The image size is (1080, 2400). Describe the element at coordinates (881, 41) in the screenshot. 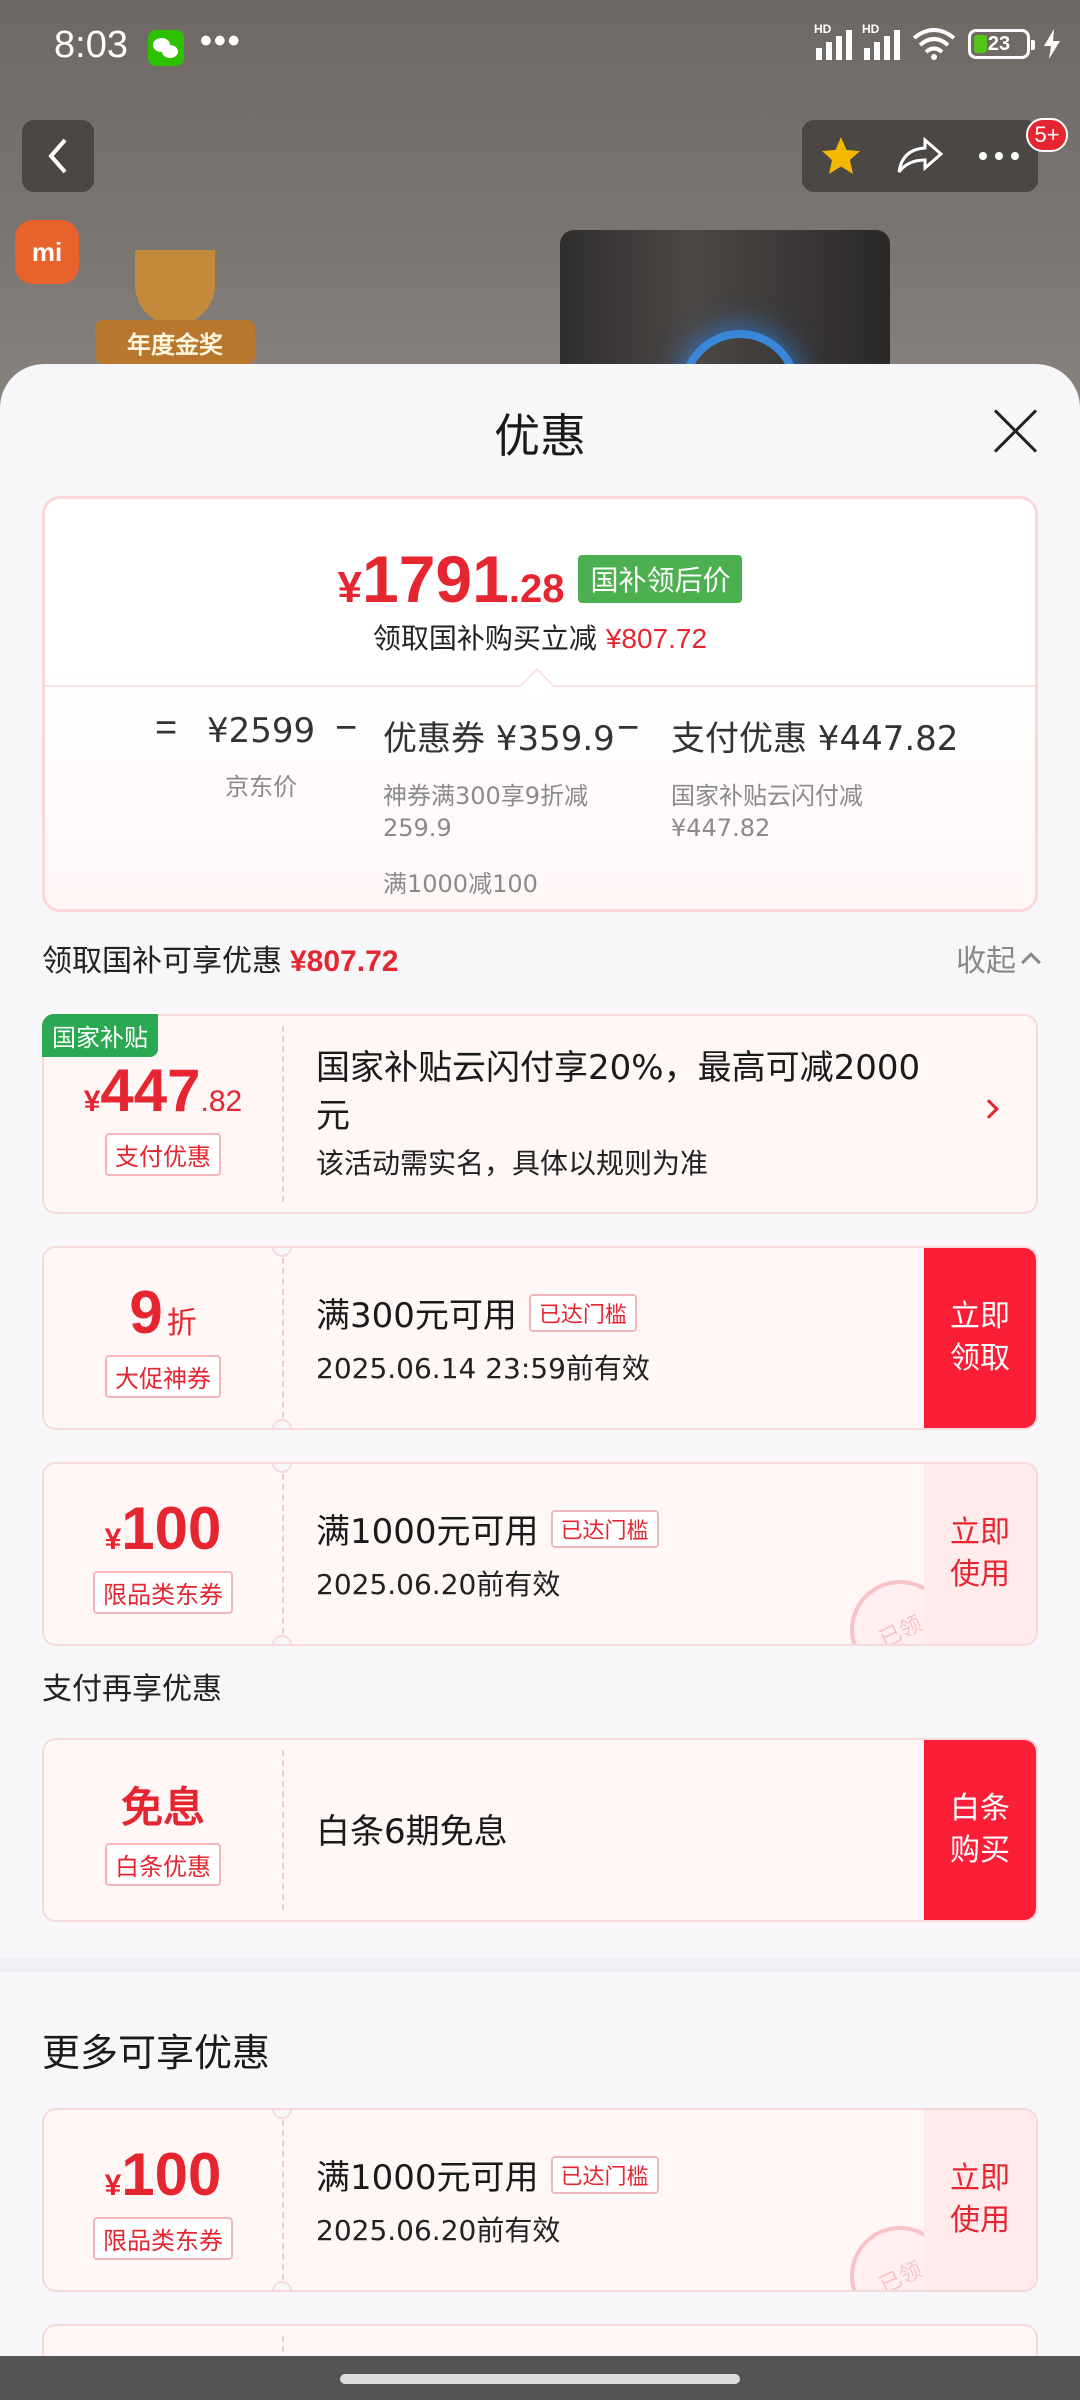

I see `signal-icon-2: HD` at that location.